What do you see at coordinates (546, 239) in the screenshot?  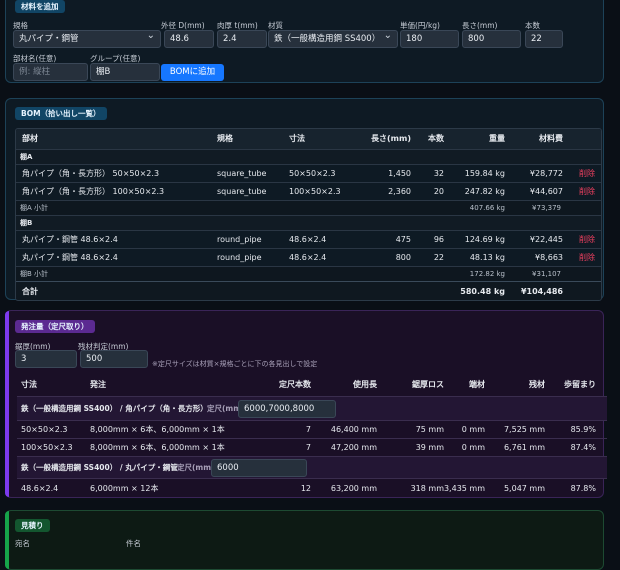 I see `cell-cost: ¥22,445` at bounding box center [546, 239].